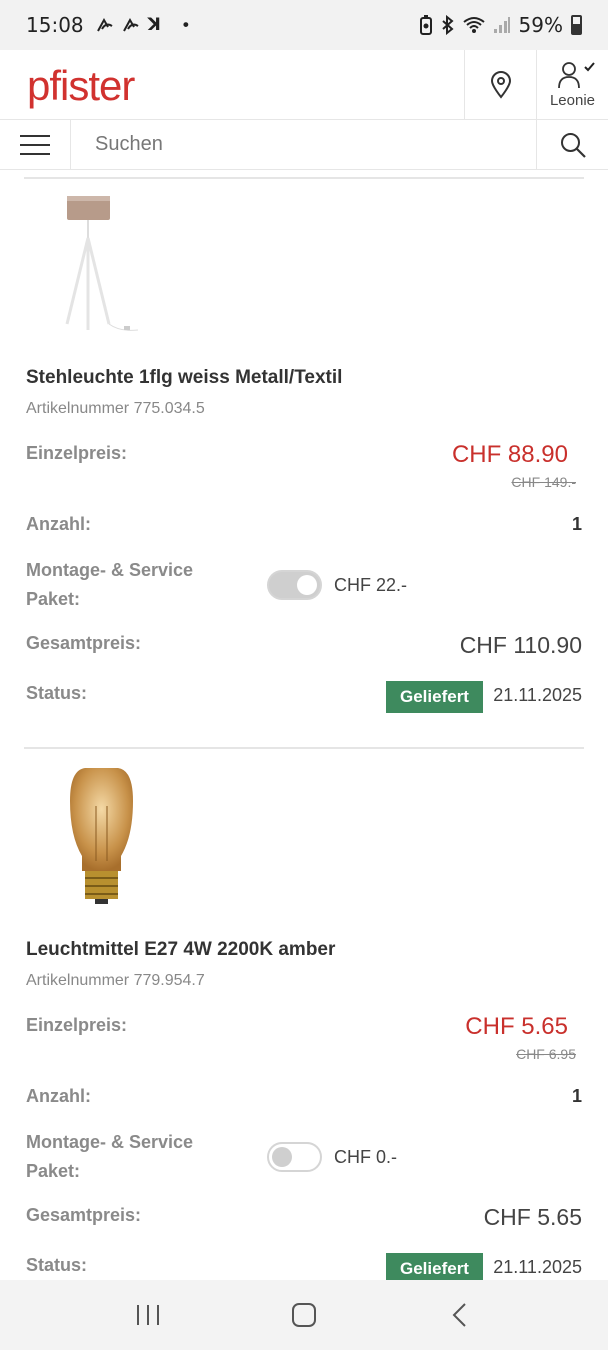 The image size is (608, 1350). Describe the element at coordinates (520, 645) in the screenshot. I see `item-total: CHF 110.90` at that location.